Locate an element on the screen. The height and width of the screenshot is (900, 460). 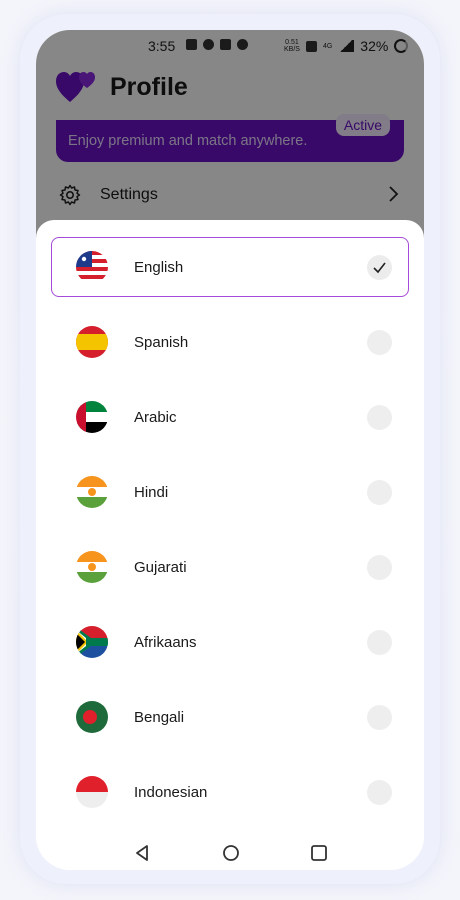
bangladesh-flag-icon is located at coordinates (92, 717).